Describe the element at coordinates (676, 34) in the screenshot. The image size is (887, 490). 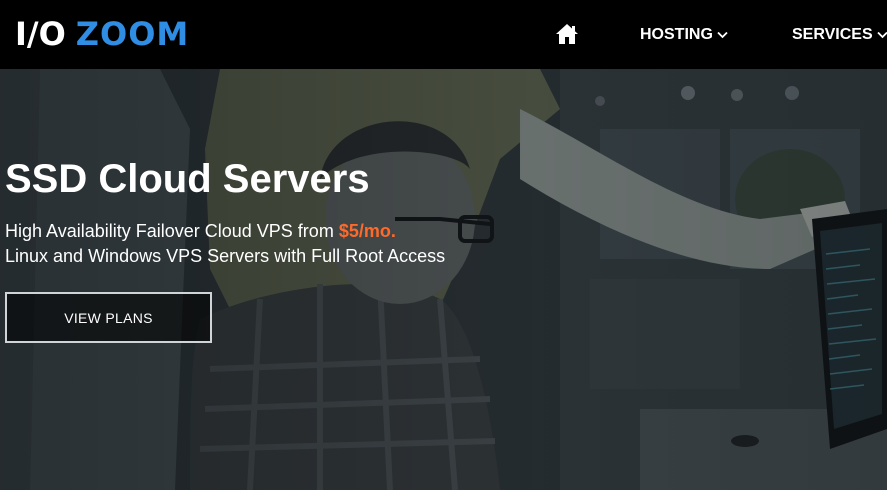
I see `nav-item-hosting-label: HOSTING` at that location.